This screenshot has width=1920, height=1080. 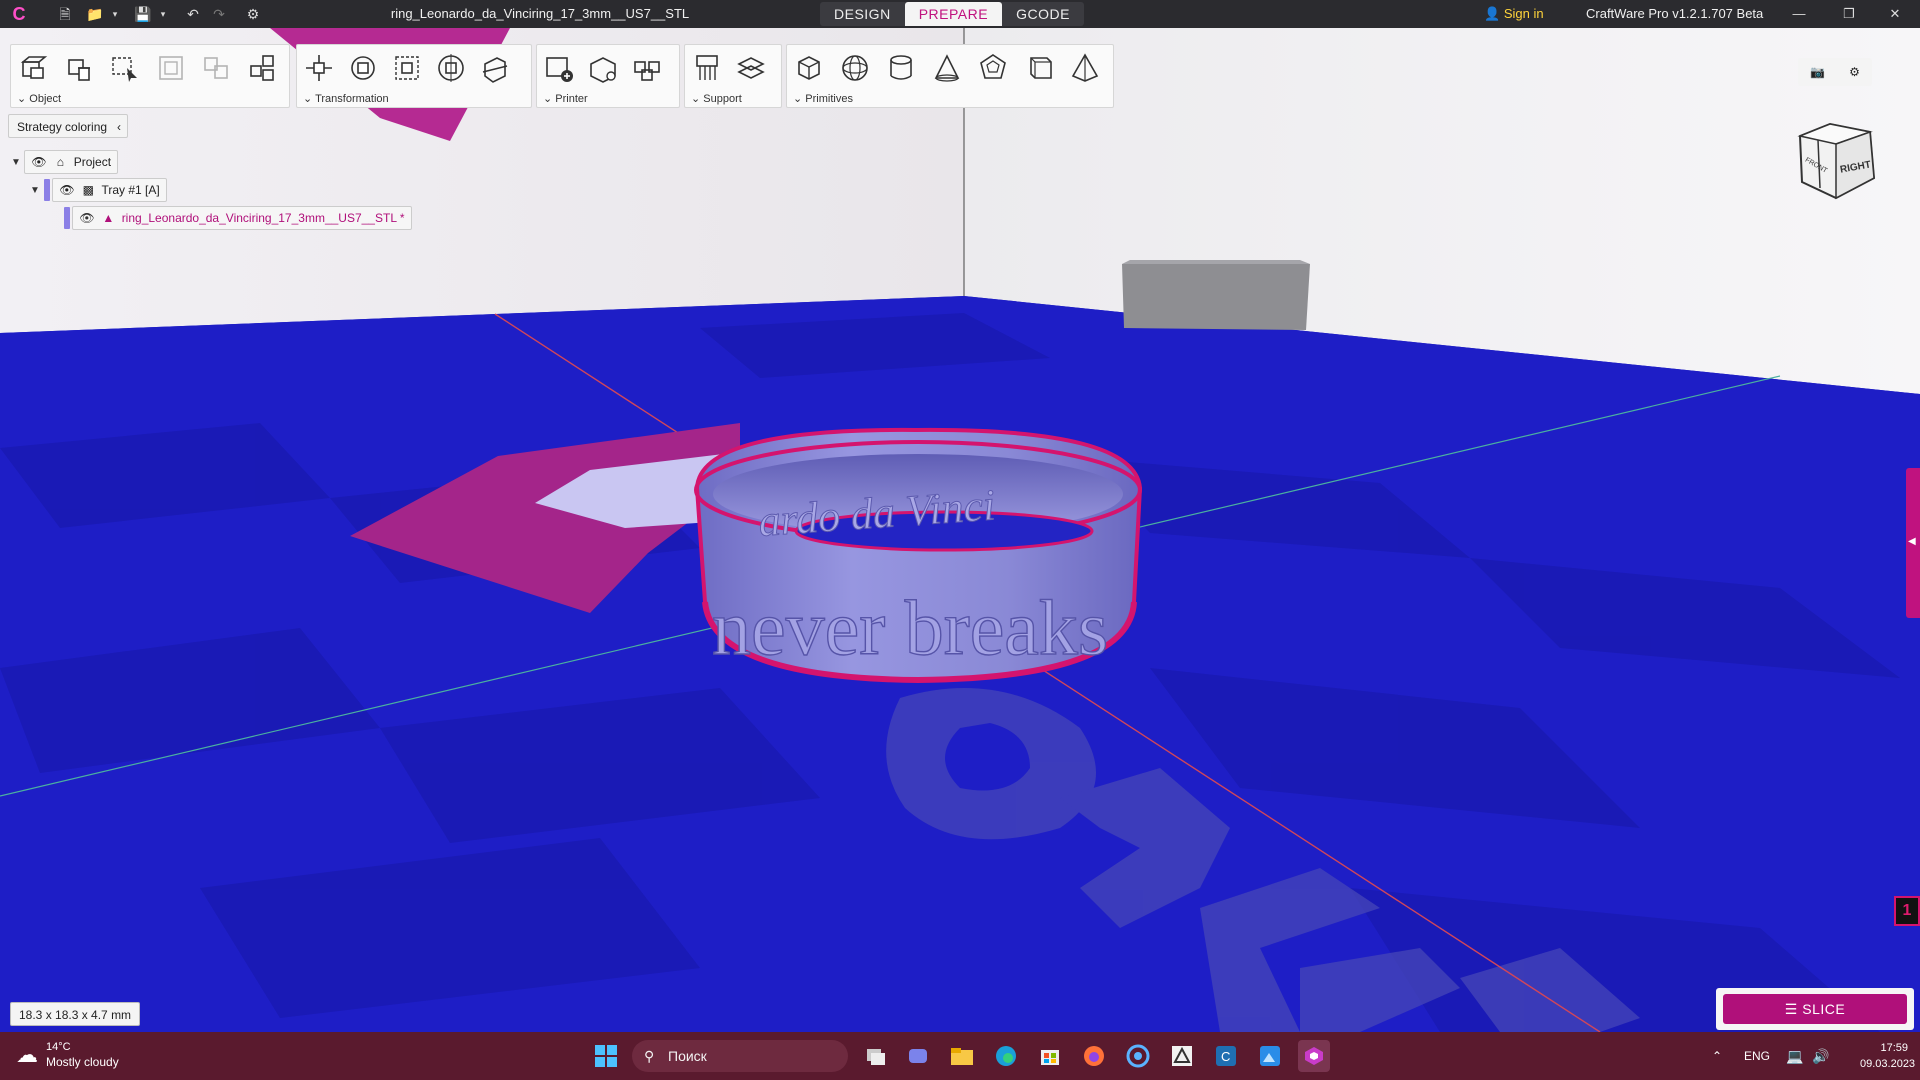 I want to click on close-button: ✕, so click(x=1895, y=14).